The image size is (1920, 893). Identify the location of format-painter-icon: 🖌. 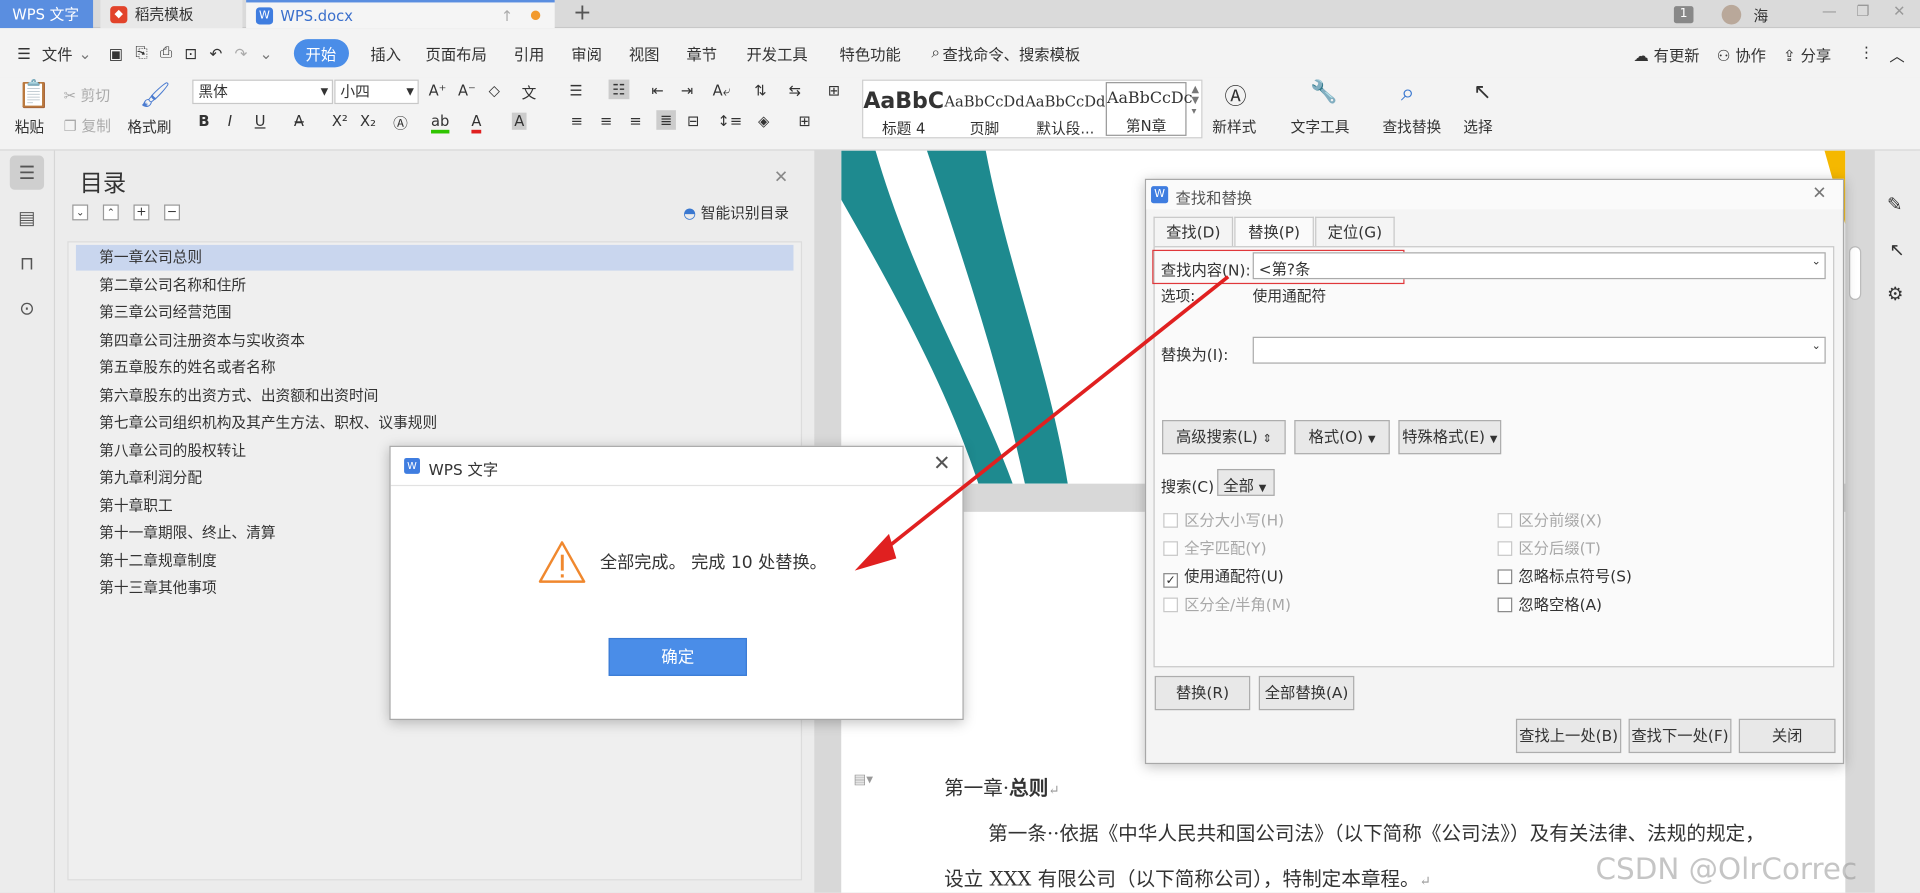
(155, 94).